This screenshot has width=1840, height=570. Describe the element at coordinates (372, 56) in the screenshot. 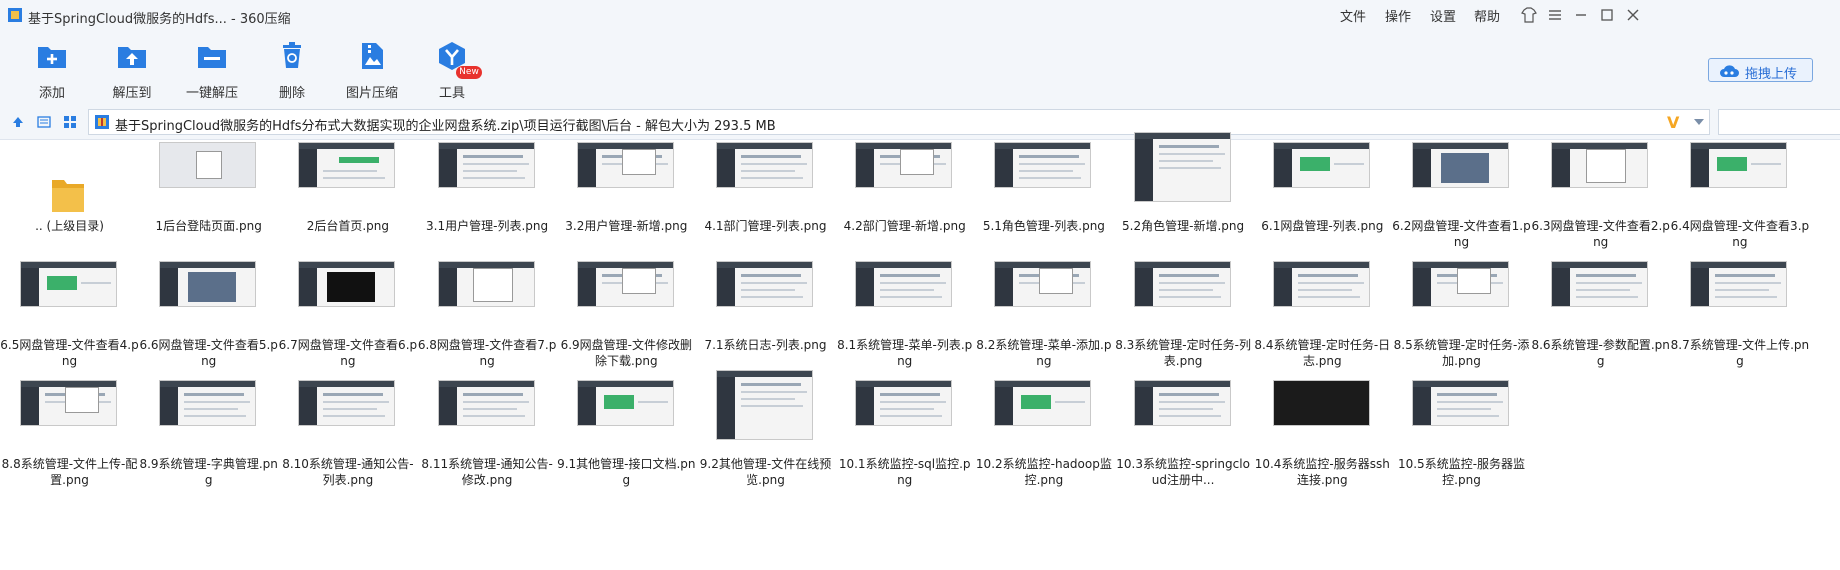

I see `image-compress-icon` at that location.